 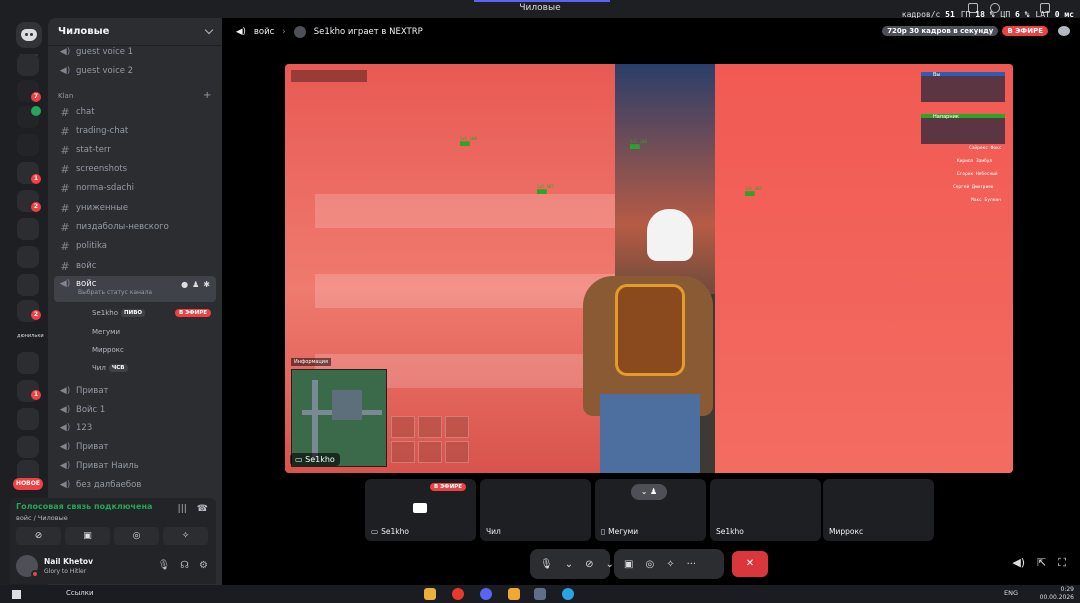 What do you see at coordinates (135, 169) in the screenshot?
I see `text-channel: # screenshots` at bounding box center [135, 169].